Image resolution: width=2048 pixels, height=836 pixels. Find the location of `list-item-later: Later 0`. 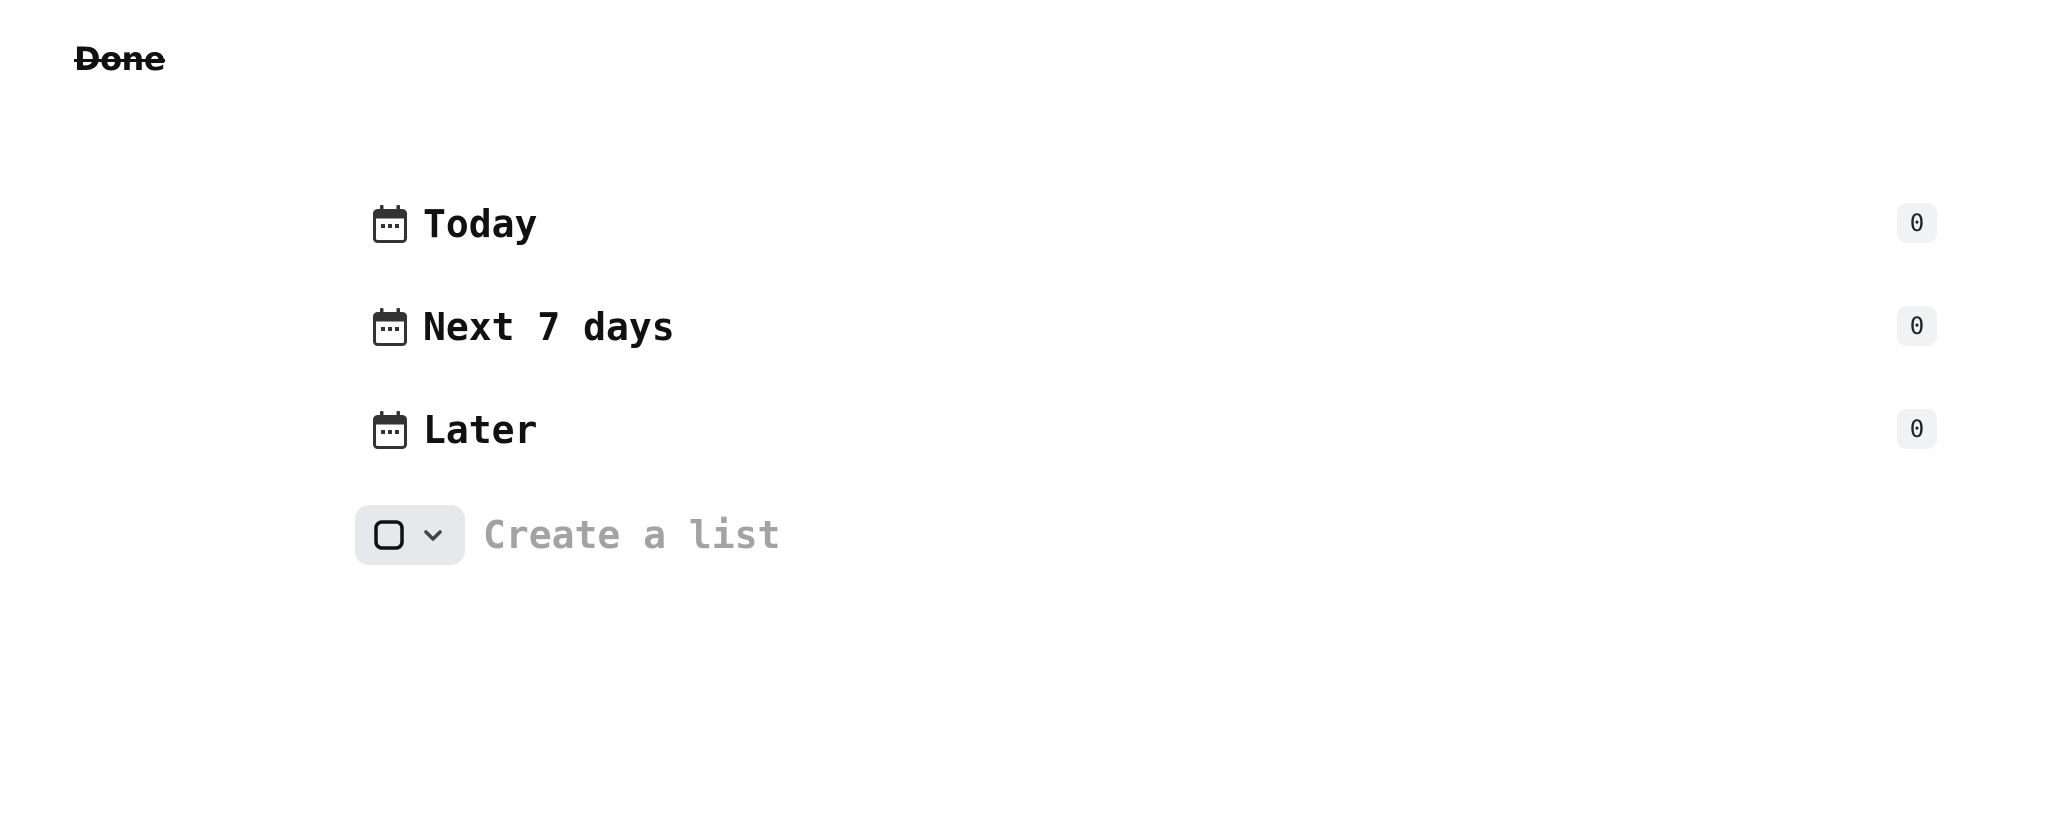

list-item-later: Later 0 is located at coordinates (1146, 447).